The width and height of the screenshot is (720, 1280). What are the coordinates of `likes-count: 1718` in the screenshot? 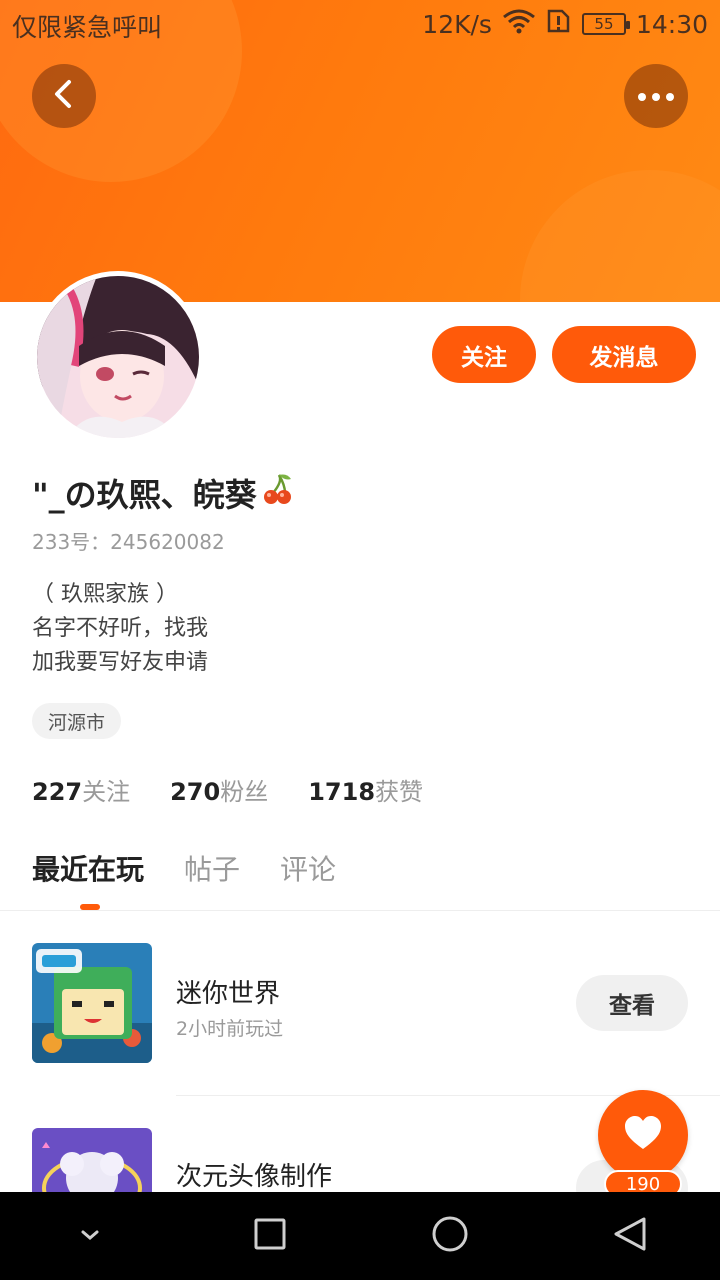 It's located at (342, 792).